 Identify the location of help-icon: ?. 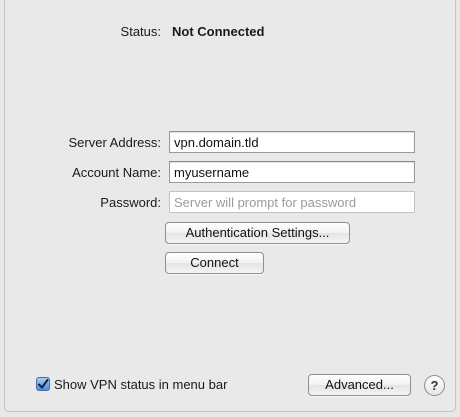
(434, 385).